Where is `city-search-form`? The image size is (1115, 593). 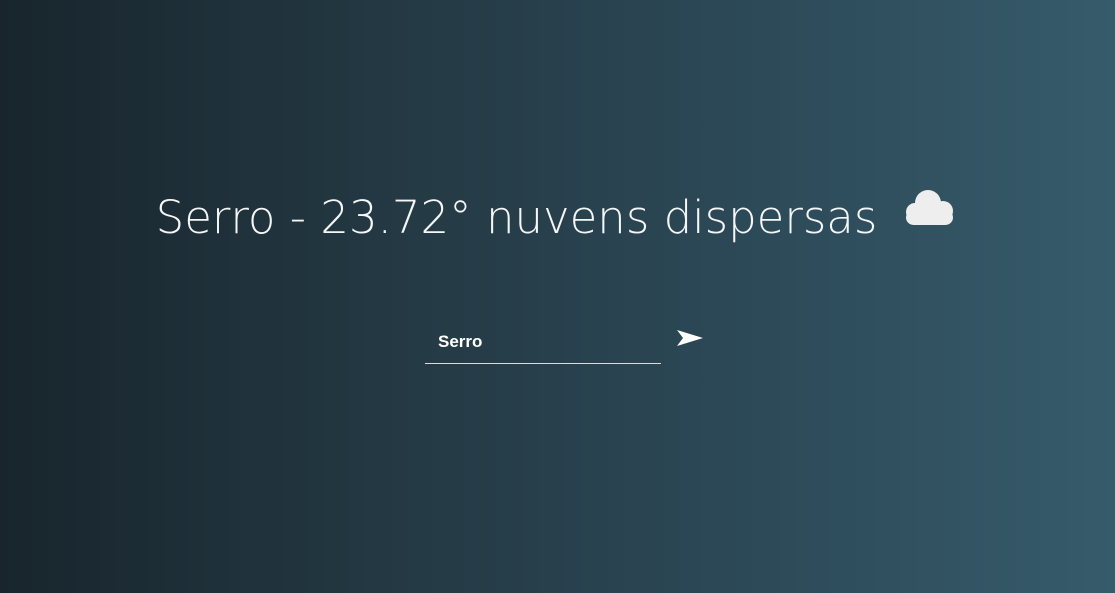
city-search-form is located at coordinates (565, 342).